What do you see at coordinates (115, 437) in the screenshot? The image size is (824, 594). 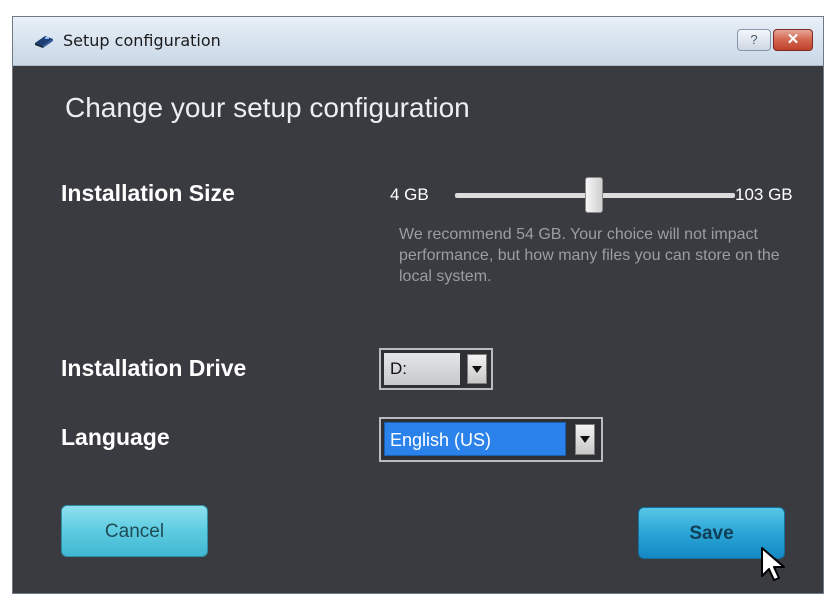 I see `language-label: Language` at bounding box center [115, 437].